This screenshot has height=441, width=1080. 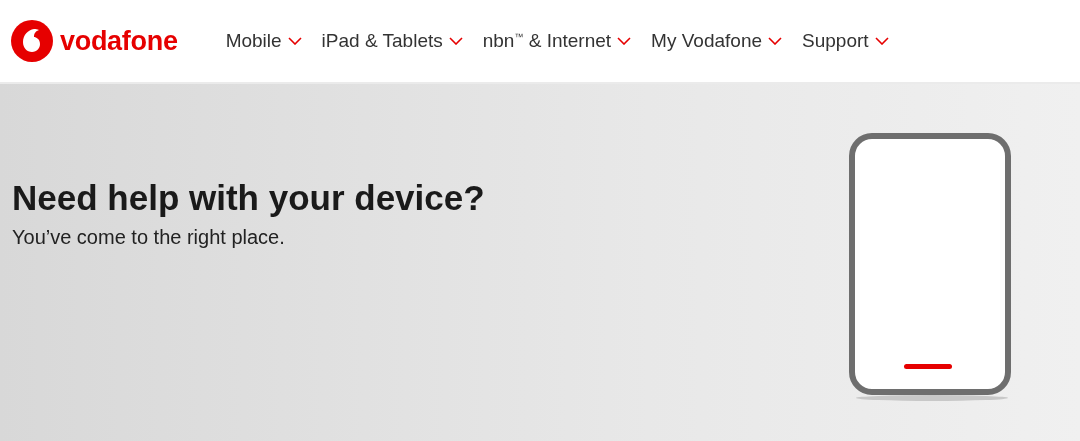 I want to click on brand-name: vodafone, so click(x=119, y=41).